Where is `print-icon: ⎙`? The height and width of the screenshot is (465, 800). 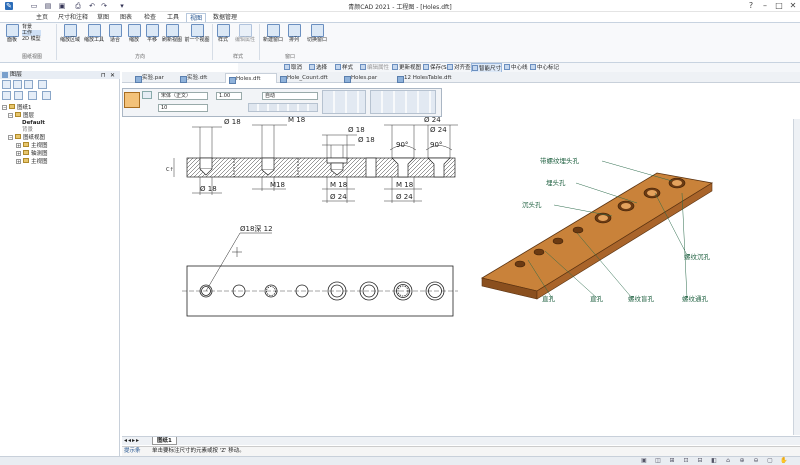
print-icon: ⎙ is located at coordinates (78, 6).